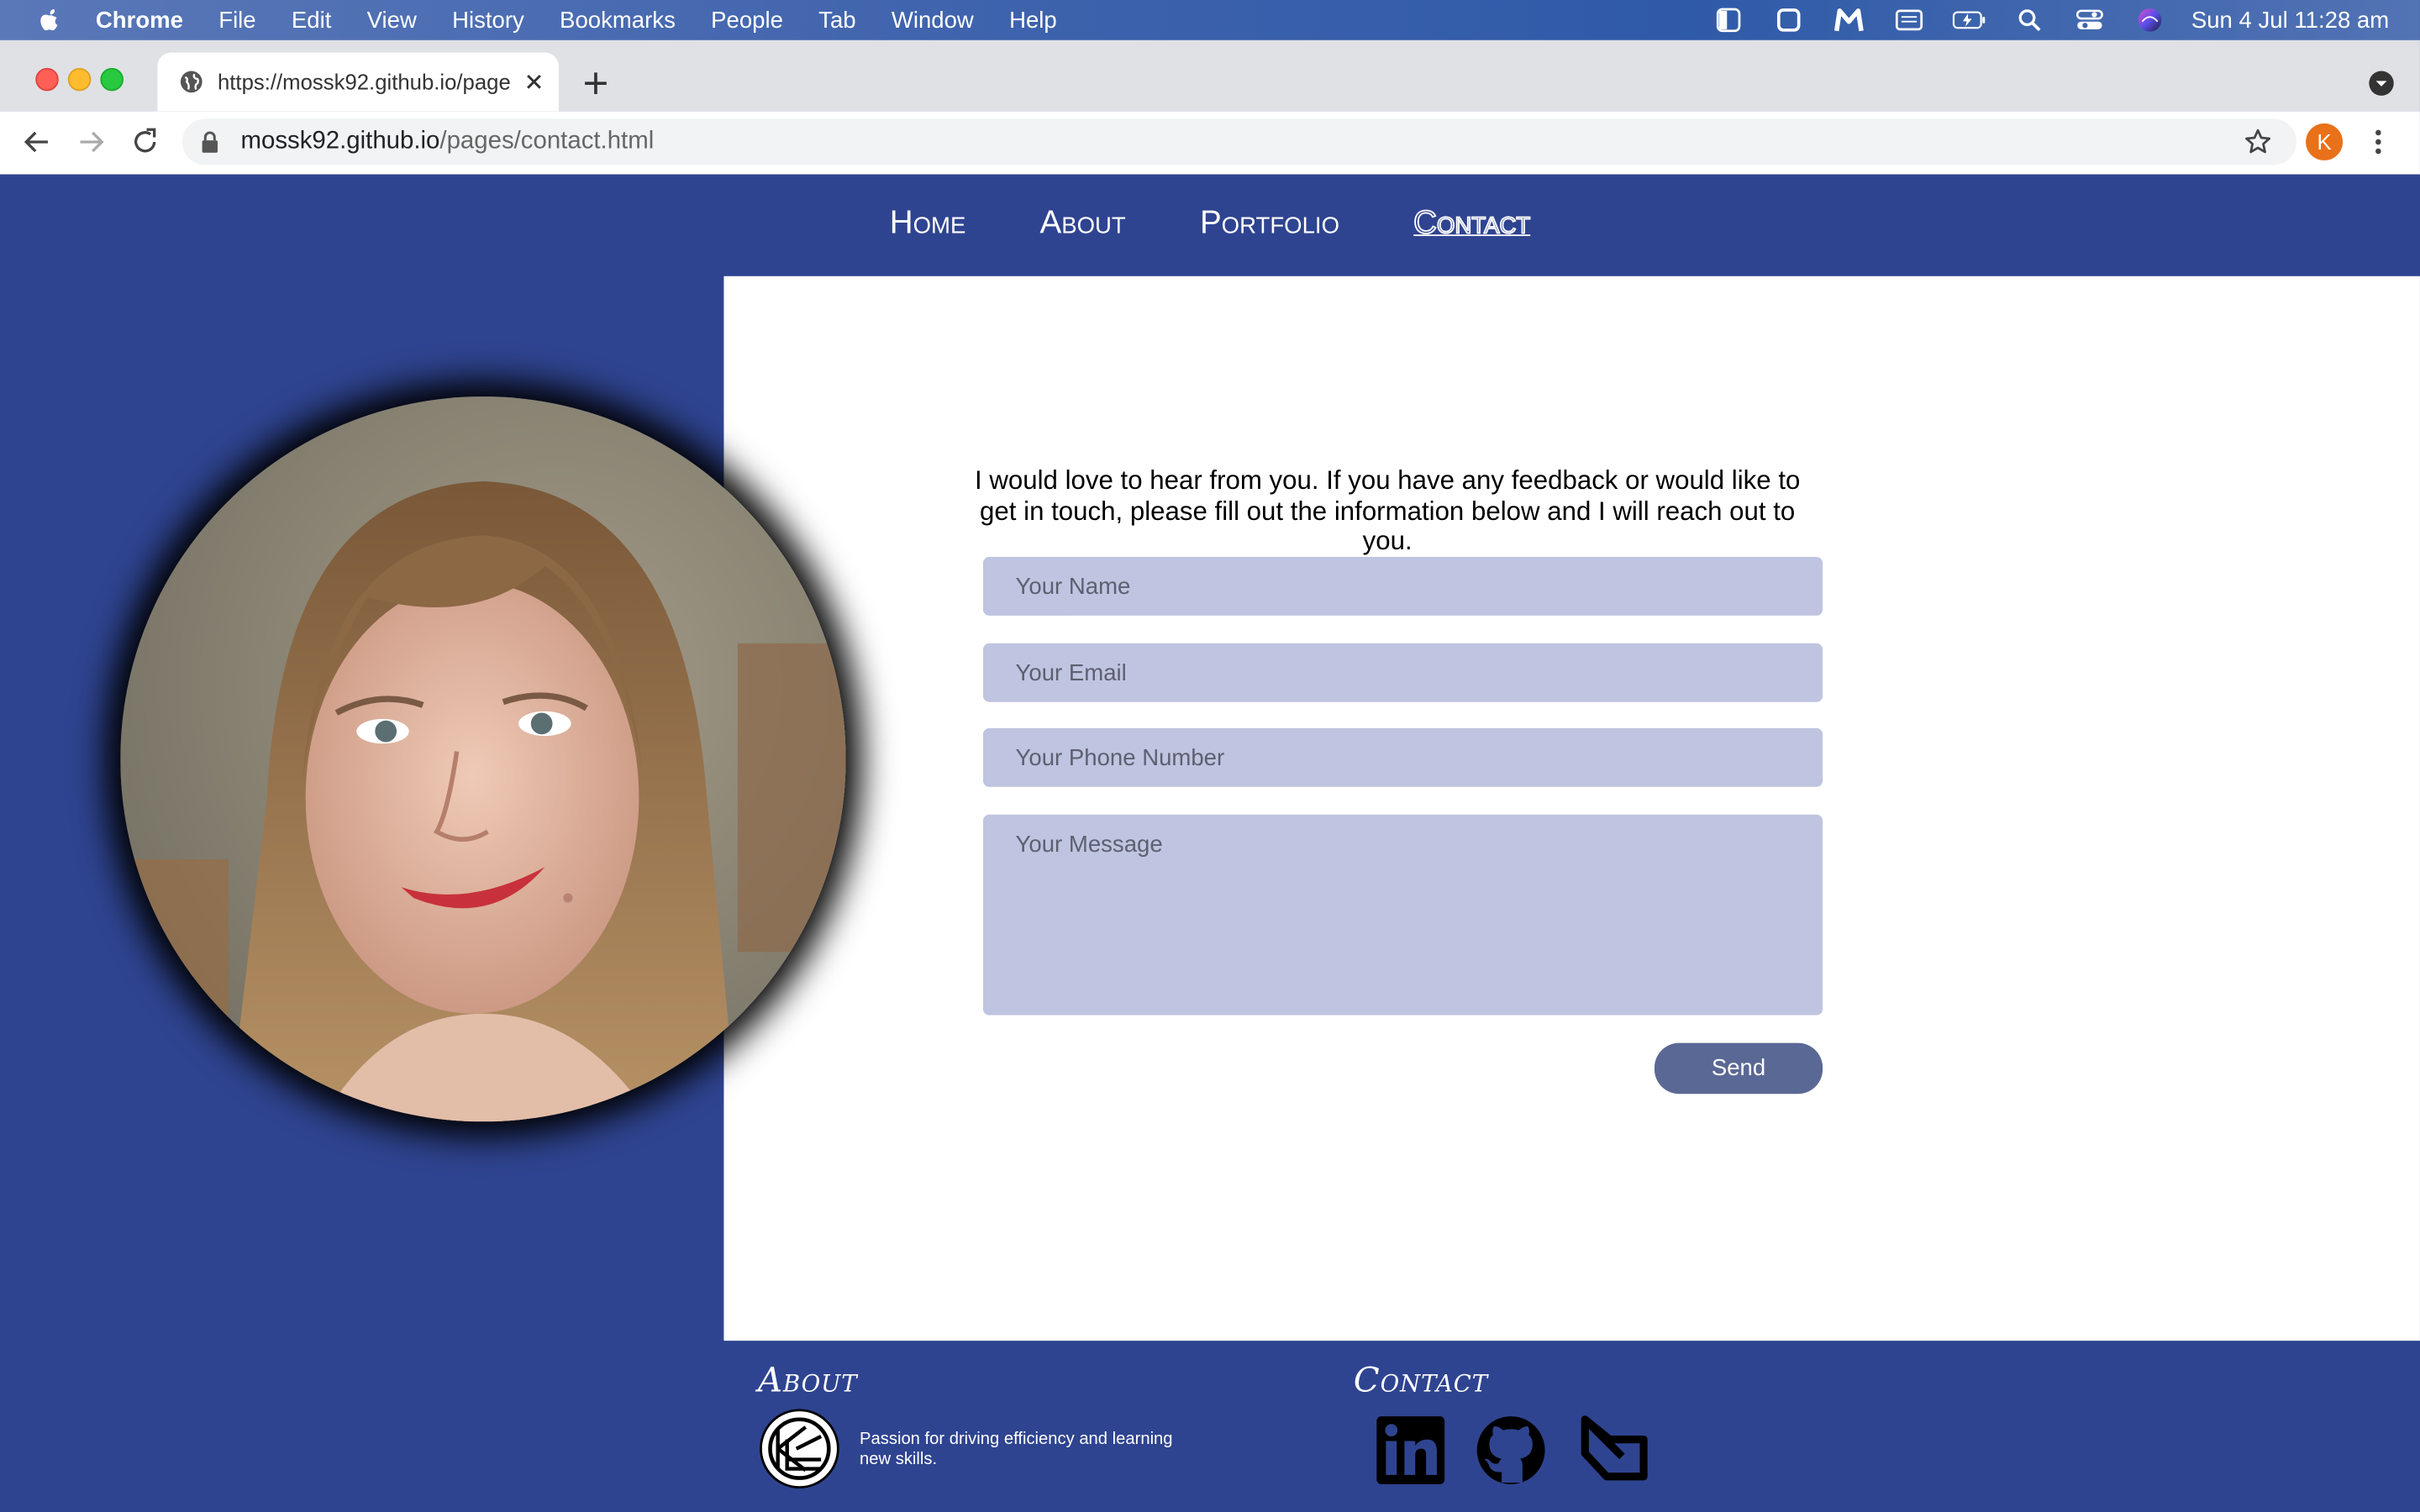  Describe the element at coordinates (2378, 142) in the screenshot. I see `chrome-menu-kebab-icon` at that location.